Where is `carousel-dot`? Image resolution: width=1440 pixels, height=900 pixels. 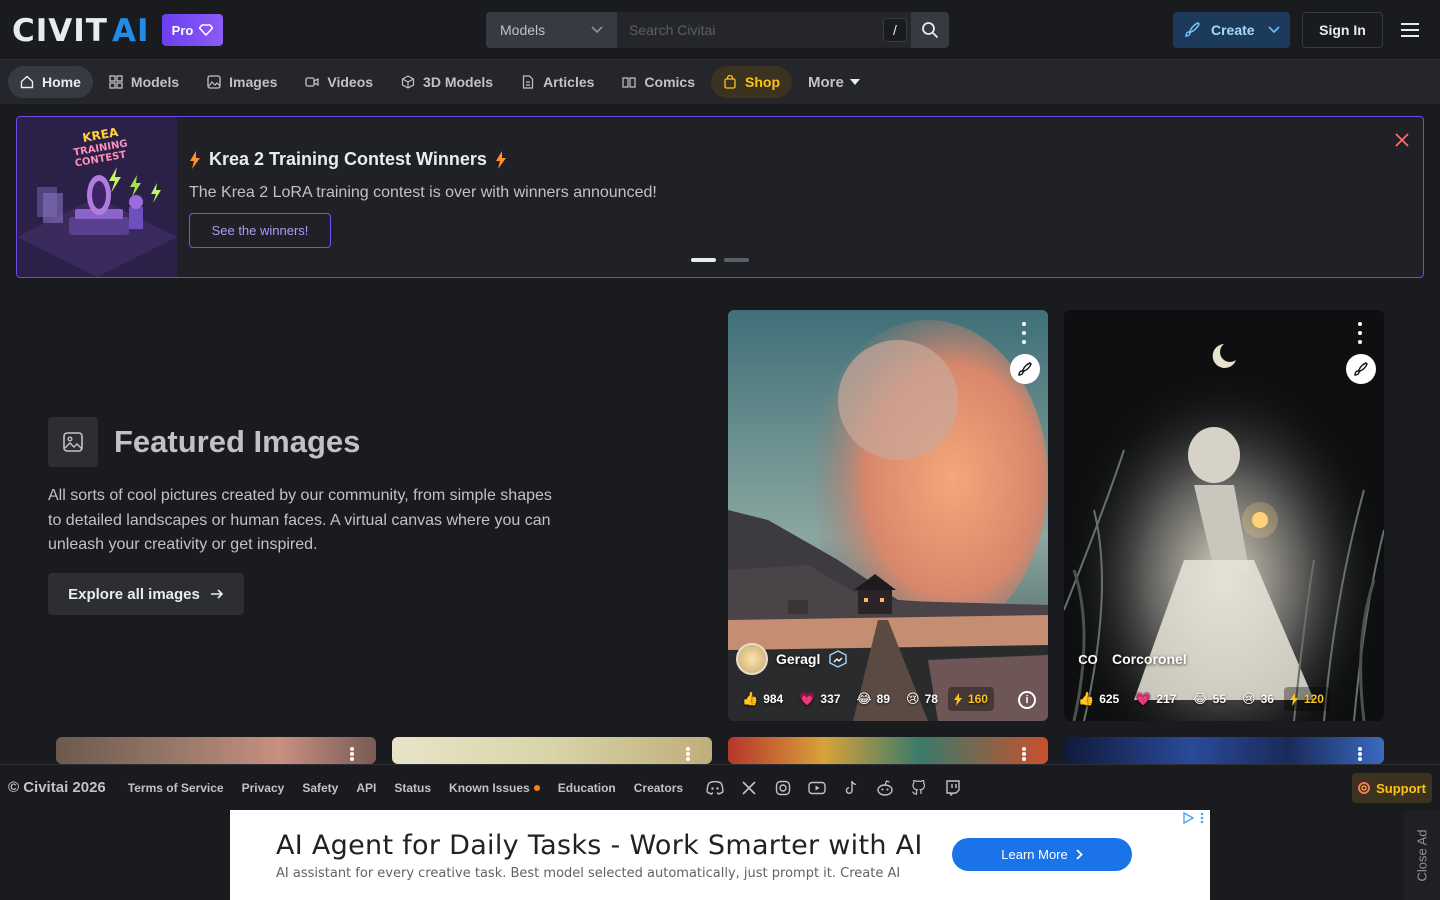 carousel-dot is located at coordinates (736, 260).